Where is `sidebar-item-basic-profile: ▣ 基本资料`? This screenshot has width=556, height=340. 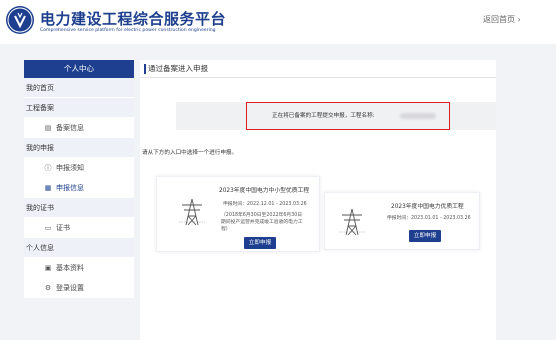
sidebar-item-basic-profile: ▣ 基本资料 is located at coordinates (79, 268).